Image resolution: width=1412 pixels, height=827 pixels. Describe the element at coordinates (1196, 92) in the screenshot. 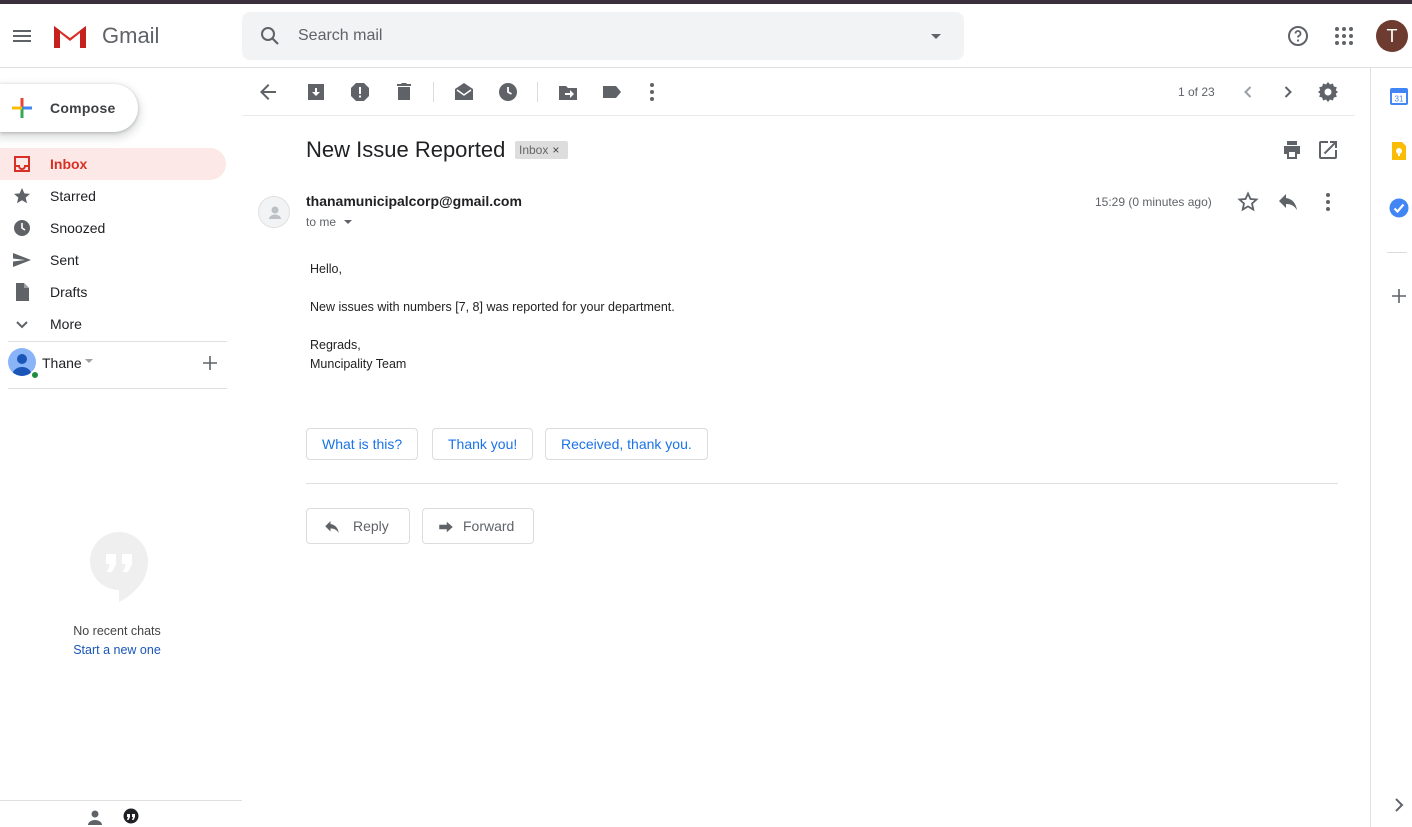

I see `page-count: 1 of 23` at that location.